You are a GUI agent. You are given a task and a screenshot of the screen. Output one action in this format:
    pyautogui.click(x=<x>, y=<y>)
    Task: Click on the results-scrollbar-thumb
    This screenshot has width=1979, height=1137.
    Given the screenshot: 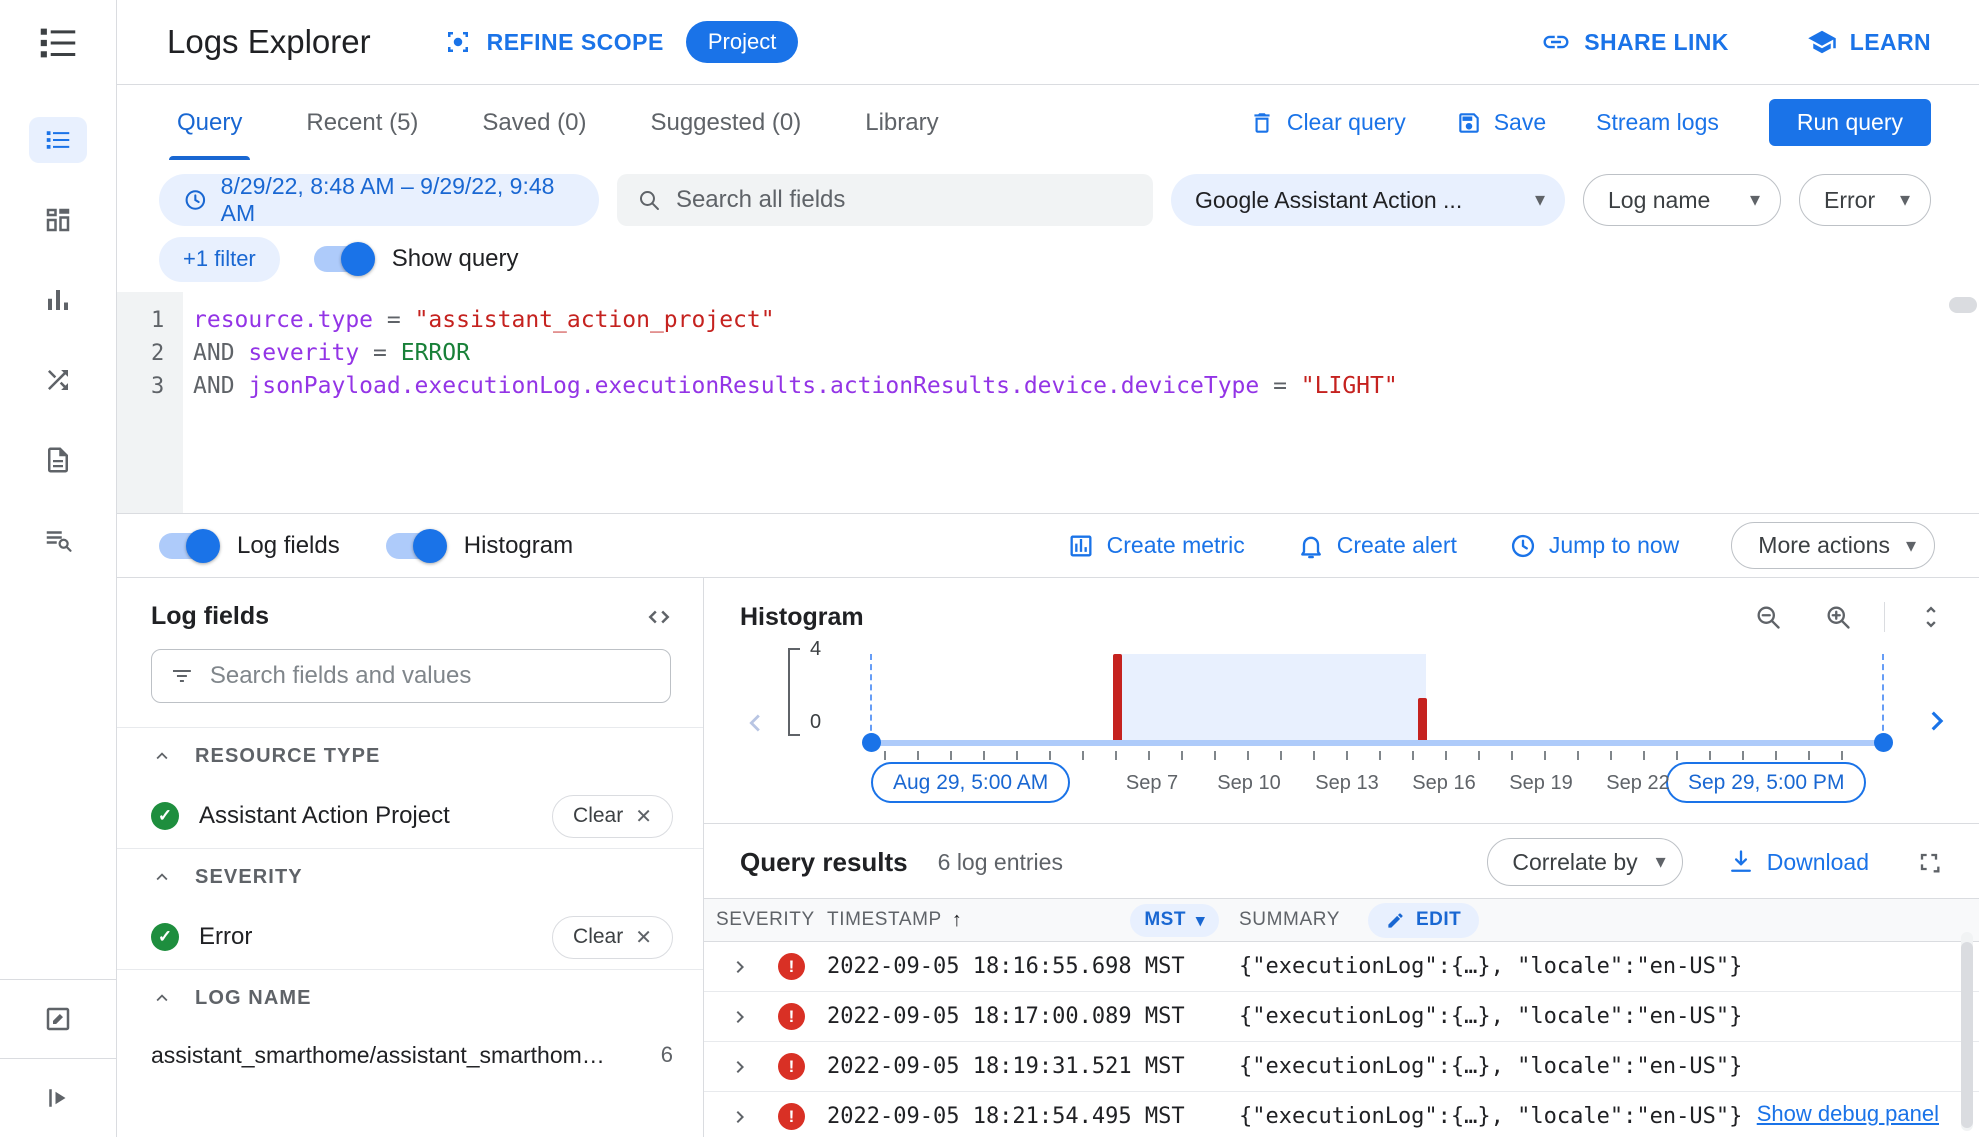 What is the action you would take?
    pyautogui.click(x=1967, y=1035)
    